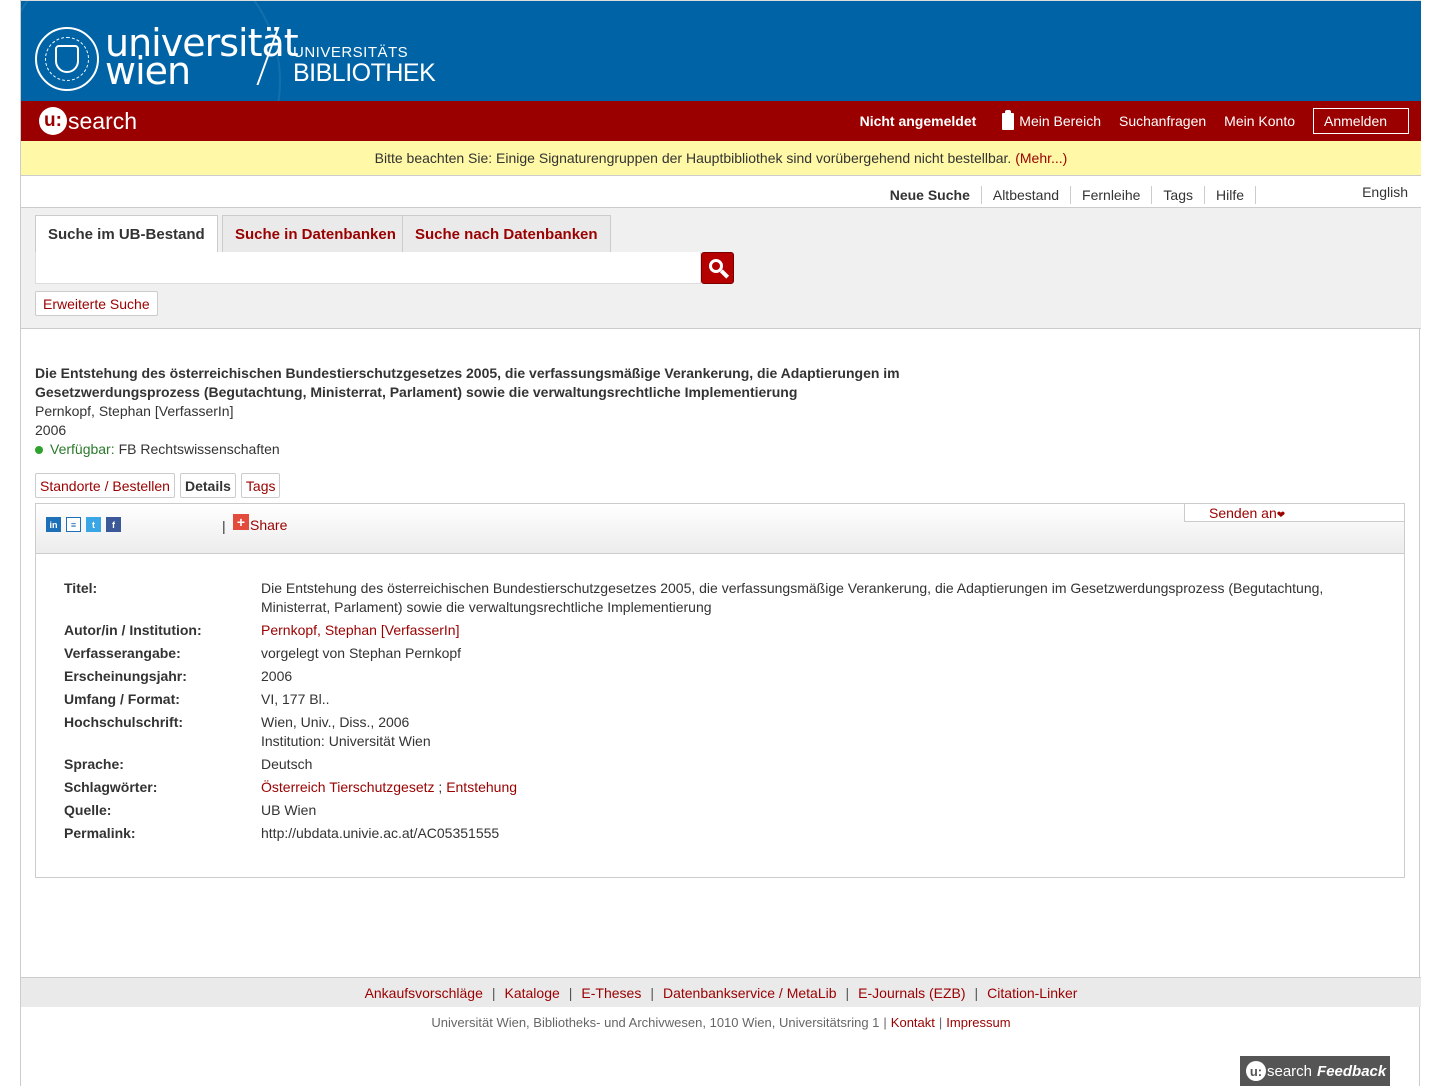  Describe the element at coordinates (1259, 121) in the screenshot. I see `nav-mein-konto: Mein Konto` at that location.